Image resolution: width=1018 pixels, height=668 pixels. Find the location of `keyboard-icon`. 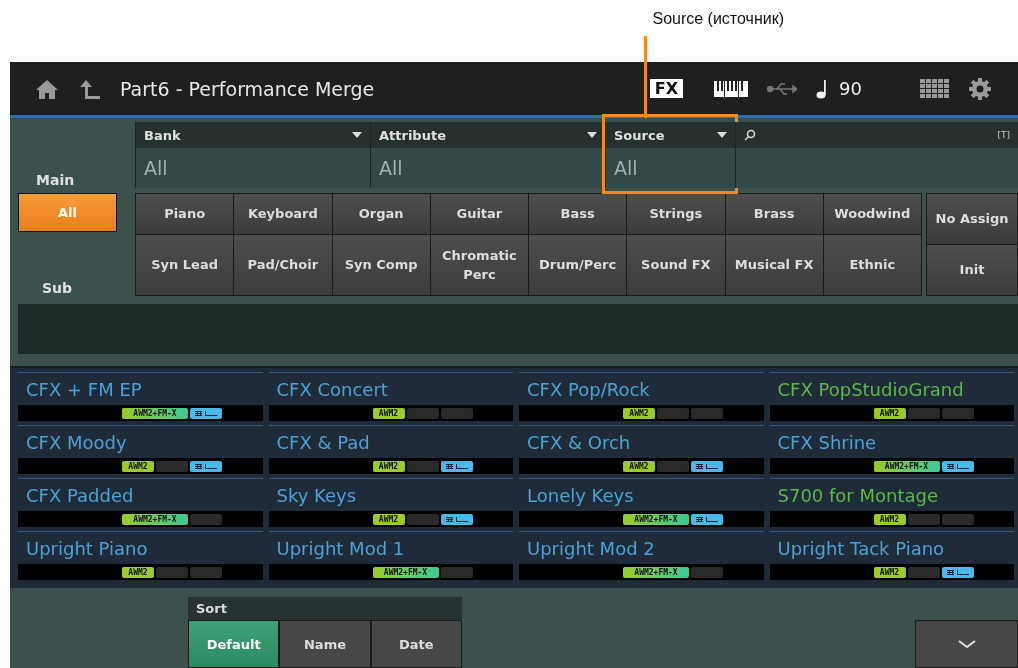

keyboard-icon is located at coordinates (731, 88).